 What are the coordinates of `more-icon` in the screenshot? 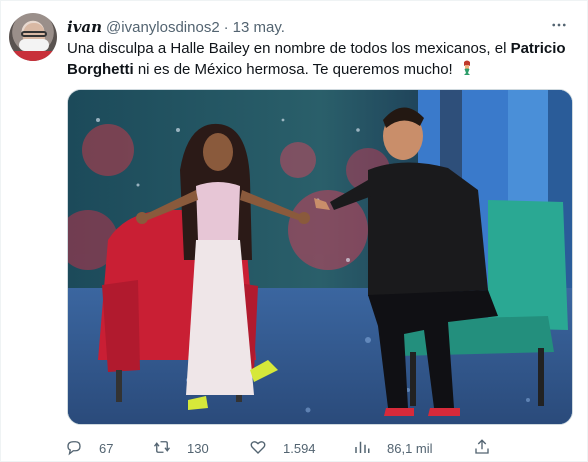 It's located at (559, 25).